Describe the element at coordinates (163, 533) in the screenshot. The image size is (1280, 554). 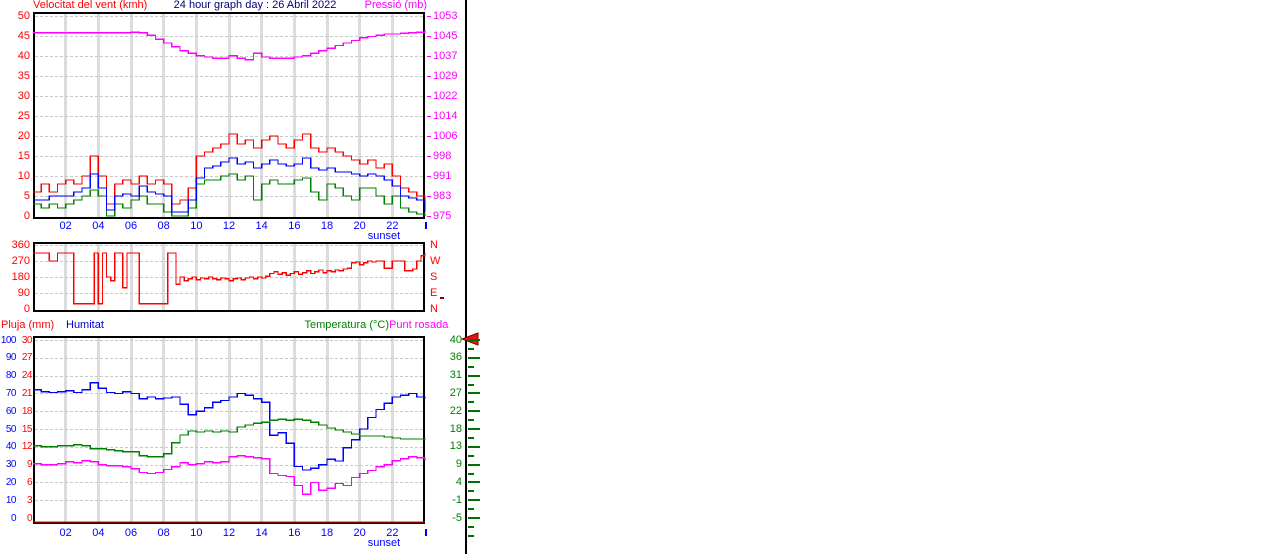
I see `x-axis-label: 08` at that location.